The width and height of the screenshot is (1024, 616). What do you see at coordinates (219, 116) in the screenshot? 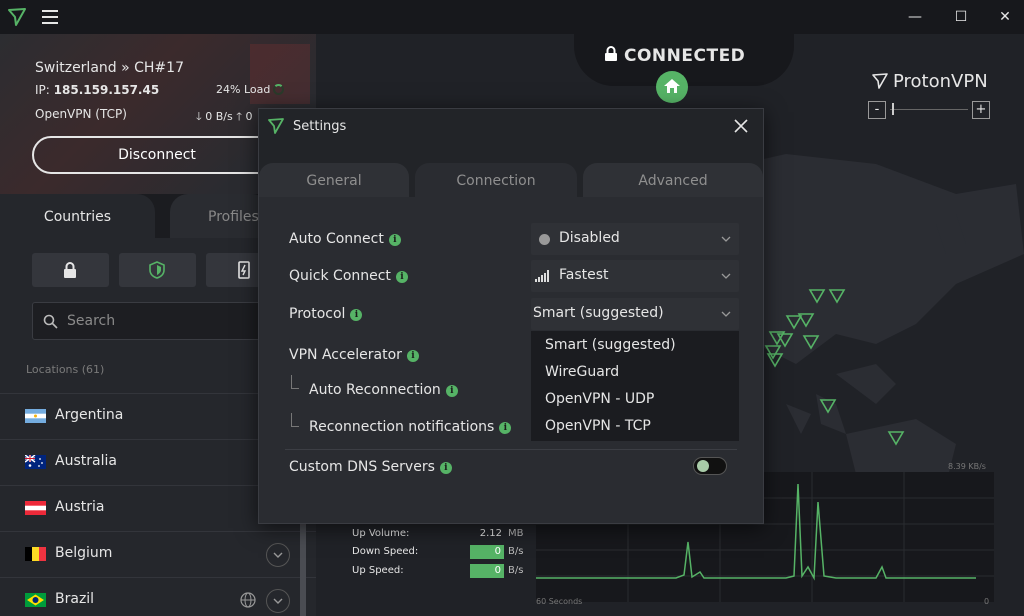
I see `download-speed: 0 B/s` at bounding box center [219, 116].